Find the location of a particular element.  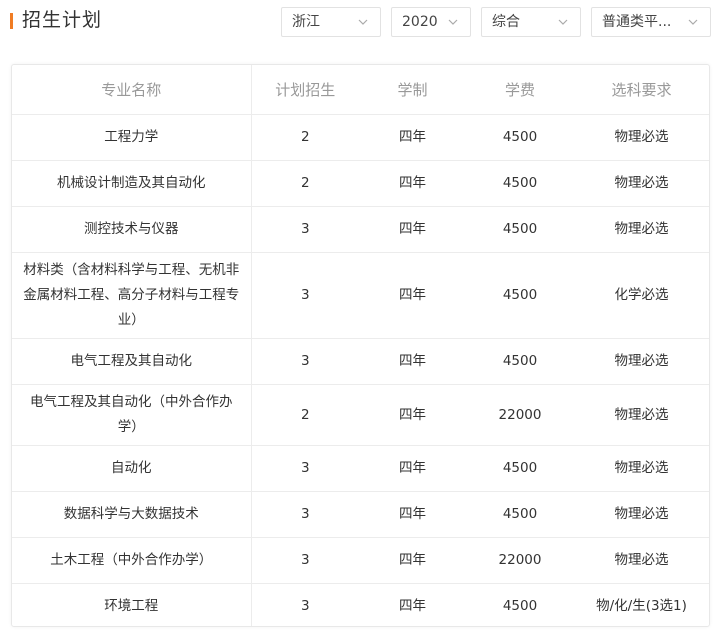

type-select-value: 综合 is located at coordinates (506, 22).